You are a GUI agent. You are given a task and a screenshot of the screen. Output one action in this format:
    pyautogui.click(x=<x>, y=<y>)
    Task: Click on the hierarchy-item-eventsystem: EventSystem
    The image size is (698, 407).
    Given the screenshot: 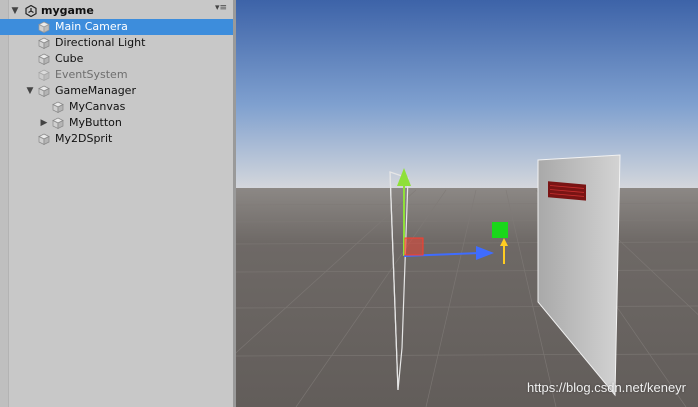 What is the action you would take?
    pyautogui.click(x=116, y=75)
    